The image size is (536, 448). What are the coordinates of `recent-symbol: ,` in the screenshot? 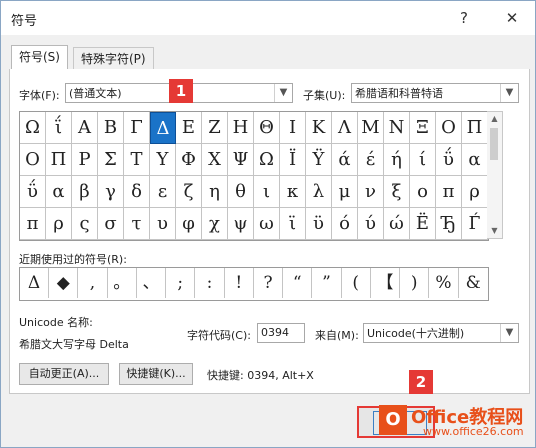 It's located at (93, 283).